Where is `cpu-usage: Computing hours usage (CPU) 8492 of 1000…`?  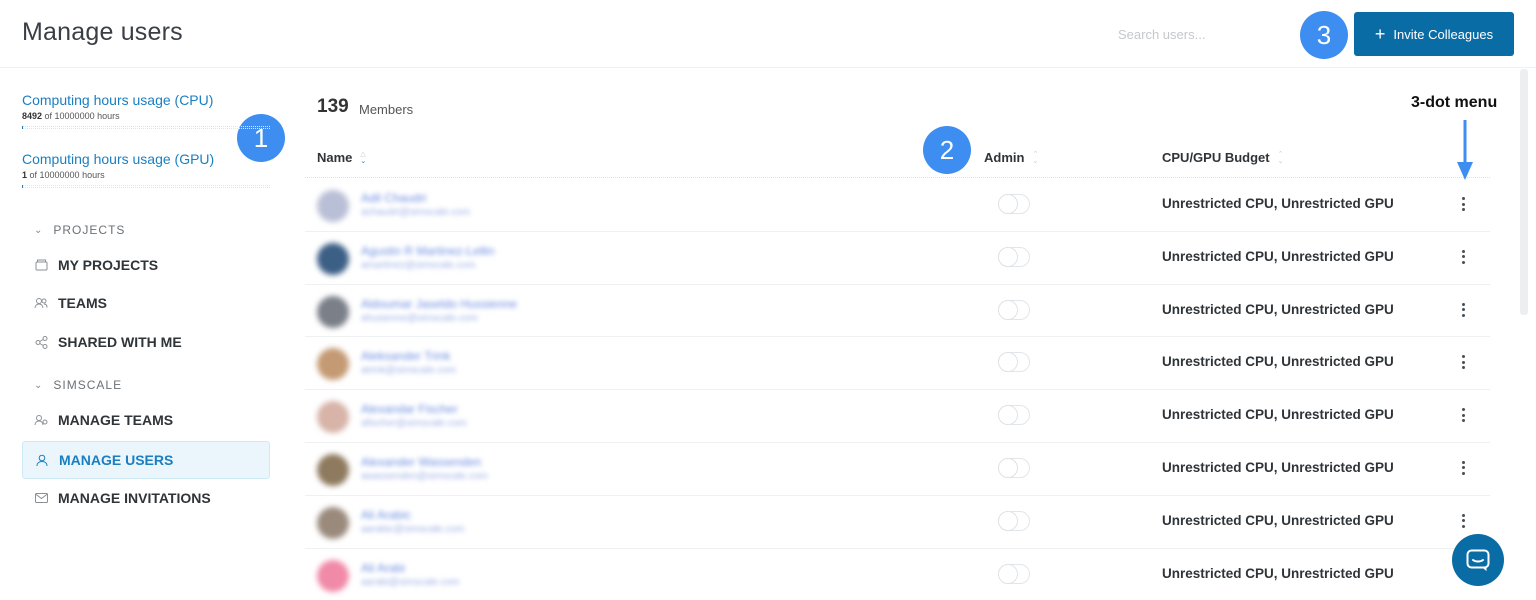 cpu-usage: Computing hours usage (CPU) 8492 of 1000… is located at coordinates (147, 110).